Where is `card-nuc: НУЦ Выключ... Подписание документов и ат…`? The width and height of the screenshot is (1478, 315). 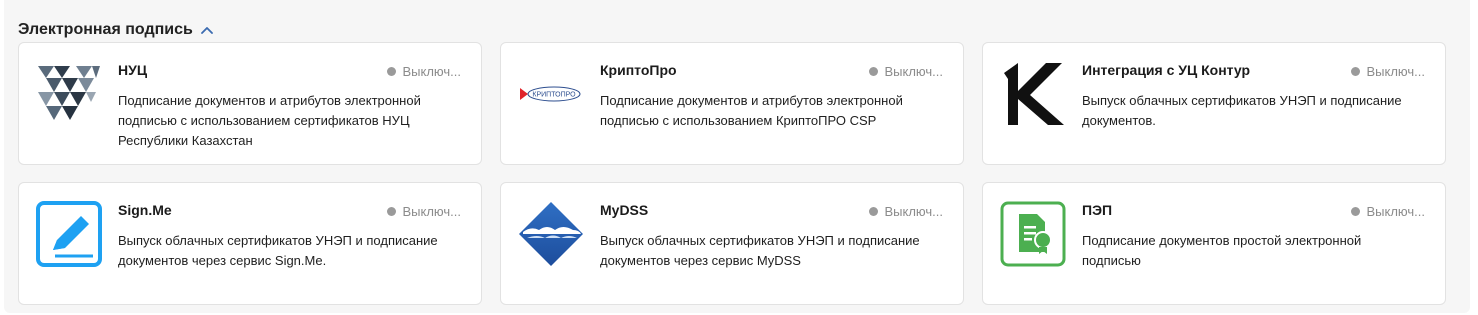 card-nuc: НУЦ Выключ... Подписание документов и ат… is located at coordinates (250, 103).